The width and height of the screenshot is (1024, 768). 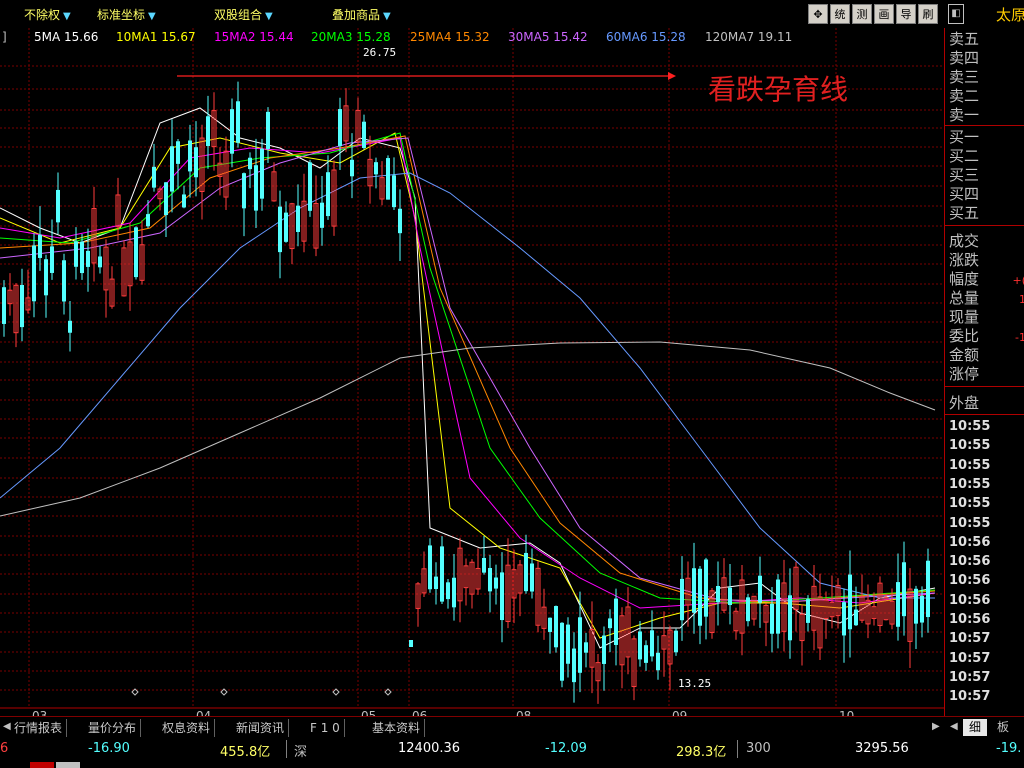 What do you see at coordinates (975, 727) in the screenshot?
I see `tab-detail: 细` at bounding box center [975, 727].